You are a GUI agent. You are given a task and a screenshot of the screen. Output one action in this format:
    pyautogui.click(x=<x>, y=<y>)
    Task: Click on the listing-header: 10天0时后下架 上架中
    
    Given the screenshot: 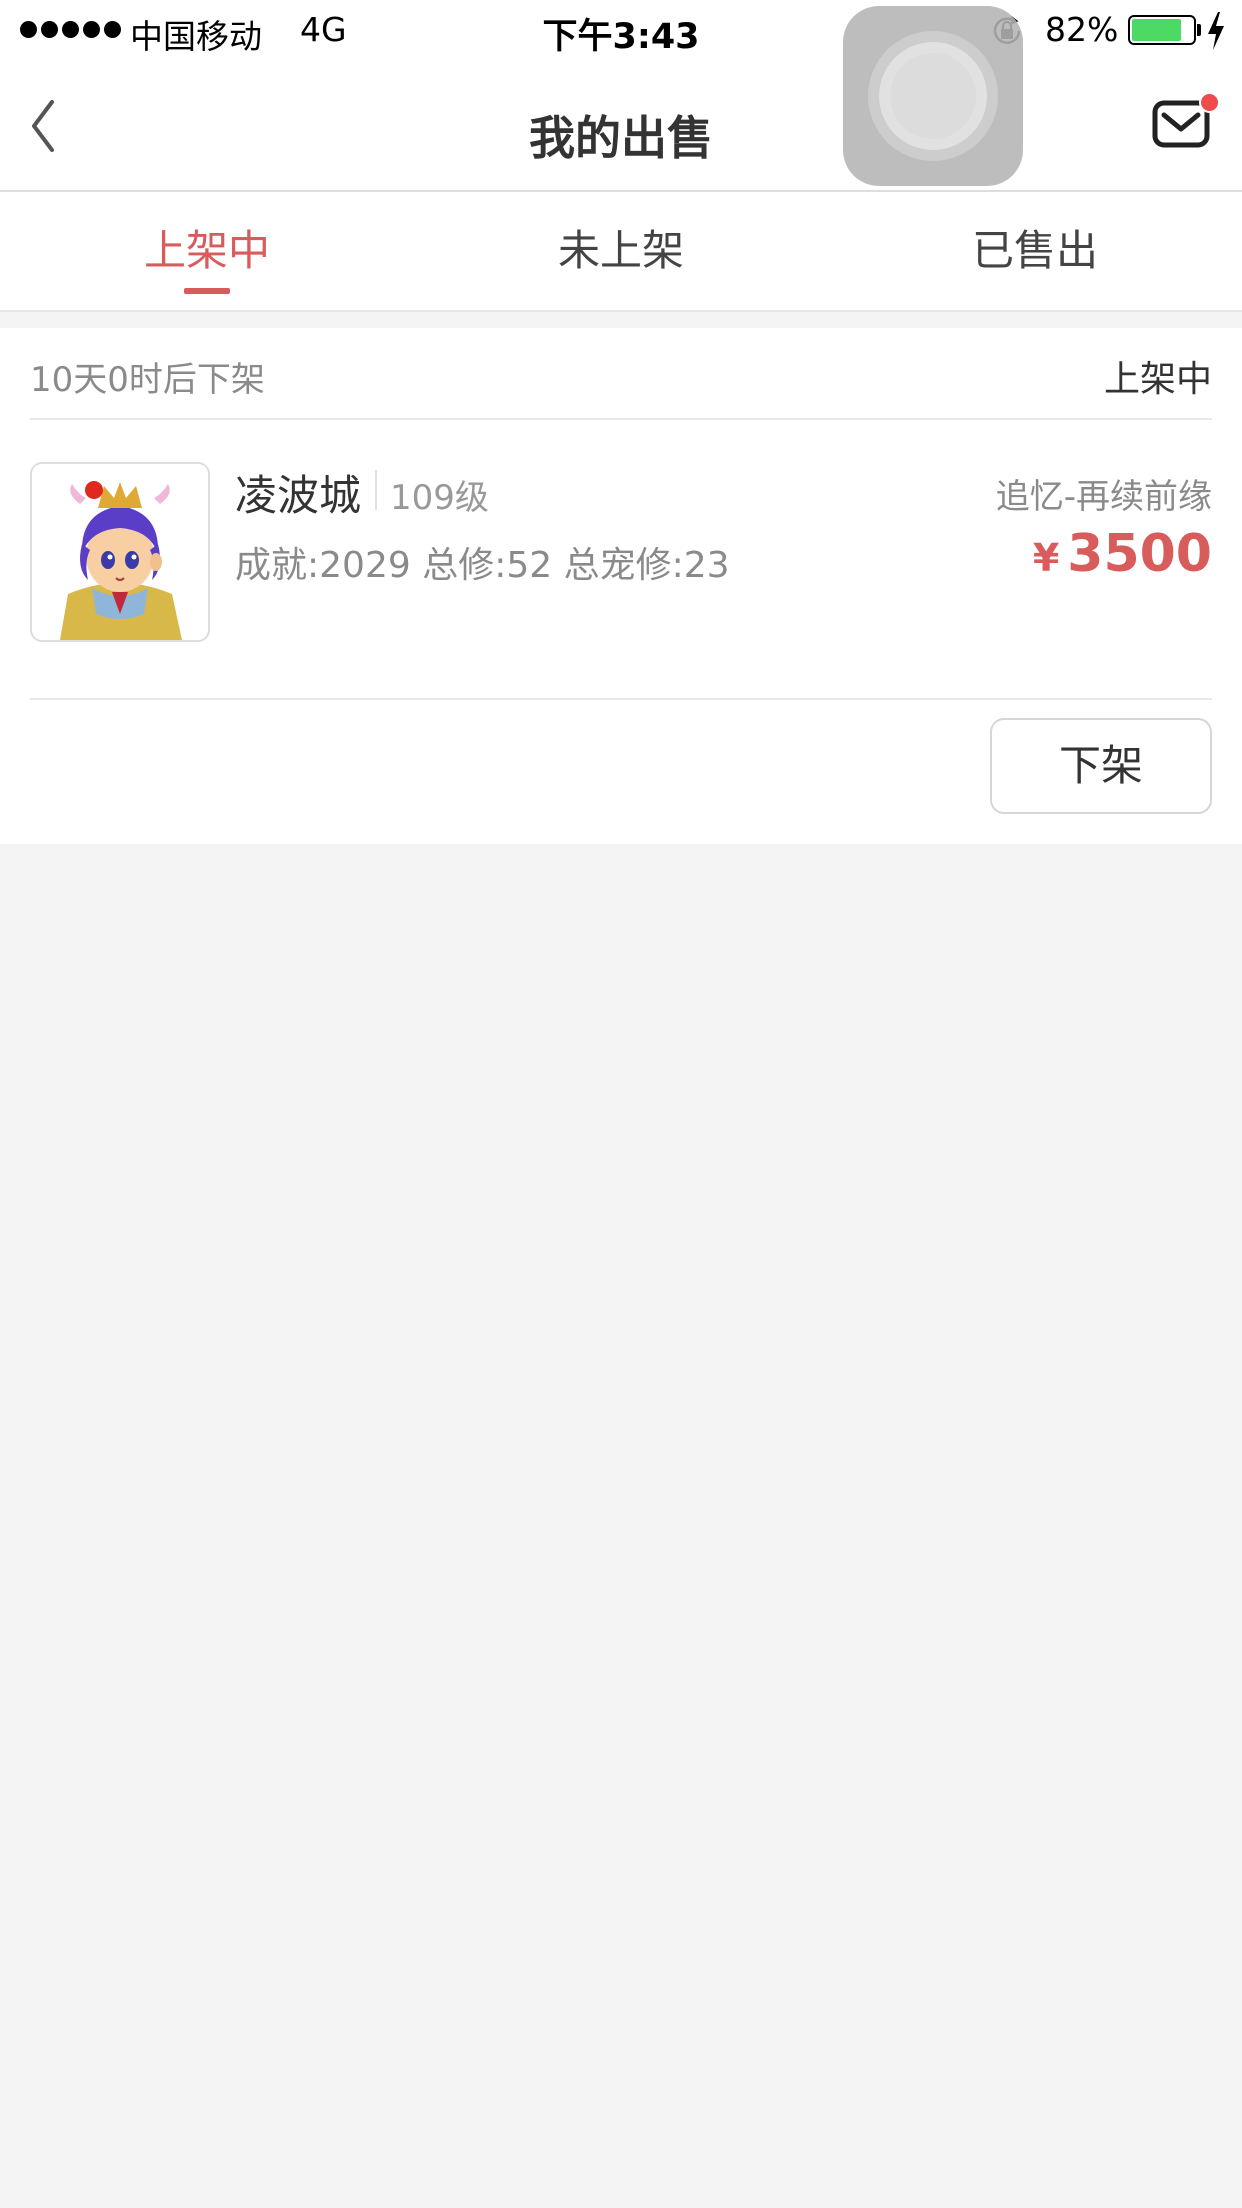 What is the action you would take?
    pyautogui.click(x=621, y=374)
    